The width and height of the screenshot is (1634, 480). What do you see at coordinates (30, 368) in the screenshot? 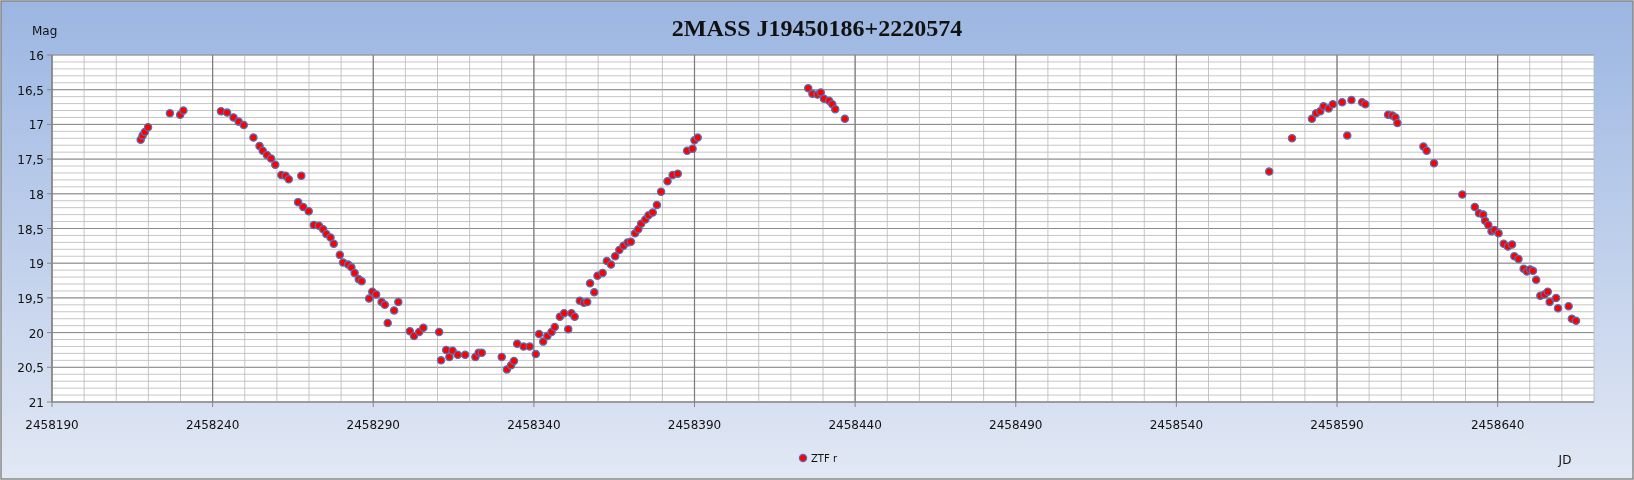
I see `y-tick-label: 20,5` at bounding box center [30, 368].